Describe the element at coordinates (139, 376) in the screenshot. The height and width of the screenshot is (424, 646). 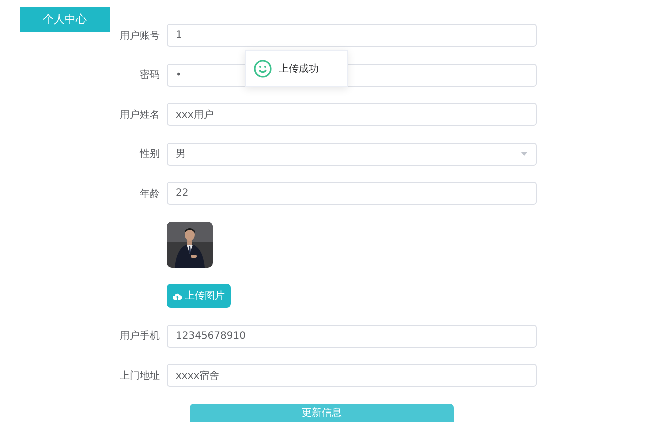
I see `field-label: 上门地址` at that location.